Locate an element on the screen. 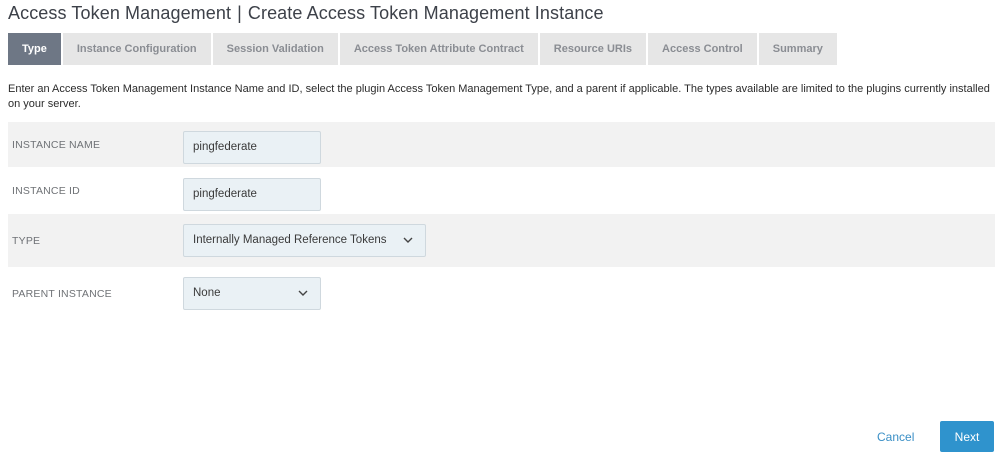 Image resolution: width=1000 pixels, height=462 pixels. instance-id-input: pingfederate is located at coordinates (252, 194).